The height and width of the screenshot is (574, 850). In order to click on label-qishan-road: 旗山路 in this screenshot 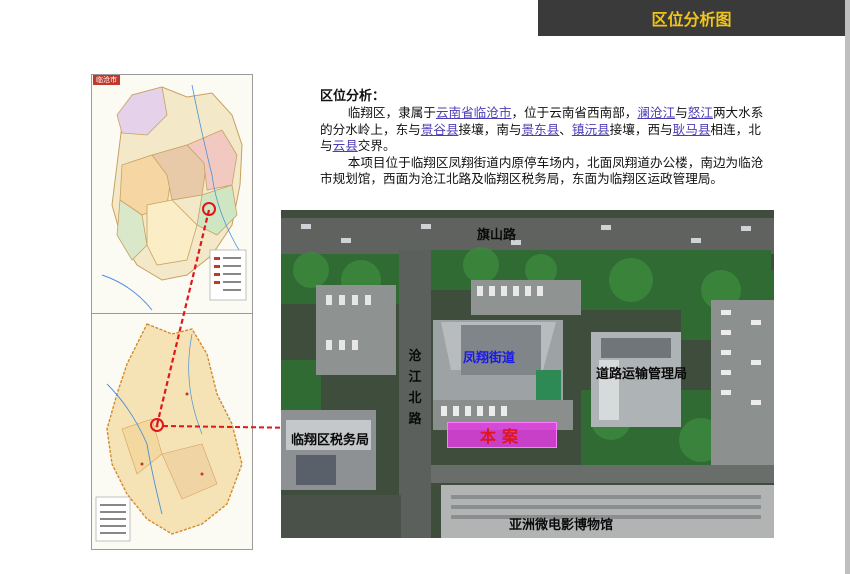, I will do `click(497, 235)`.